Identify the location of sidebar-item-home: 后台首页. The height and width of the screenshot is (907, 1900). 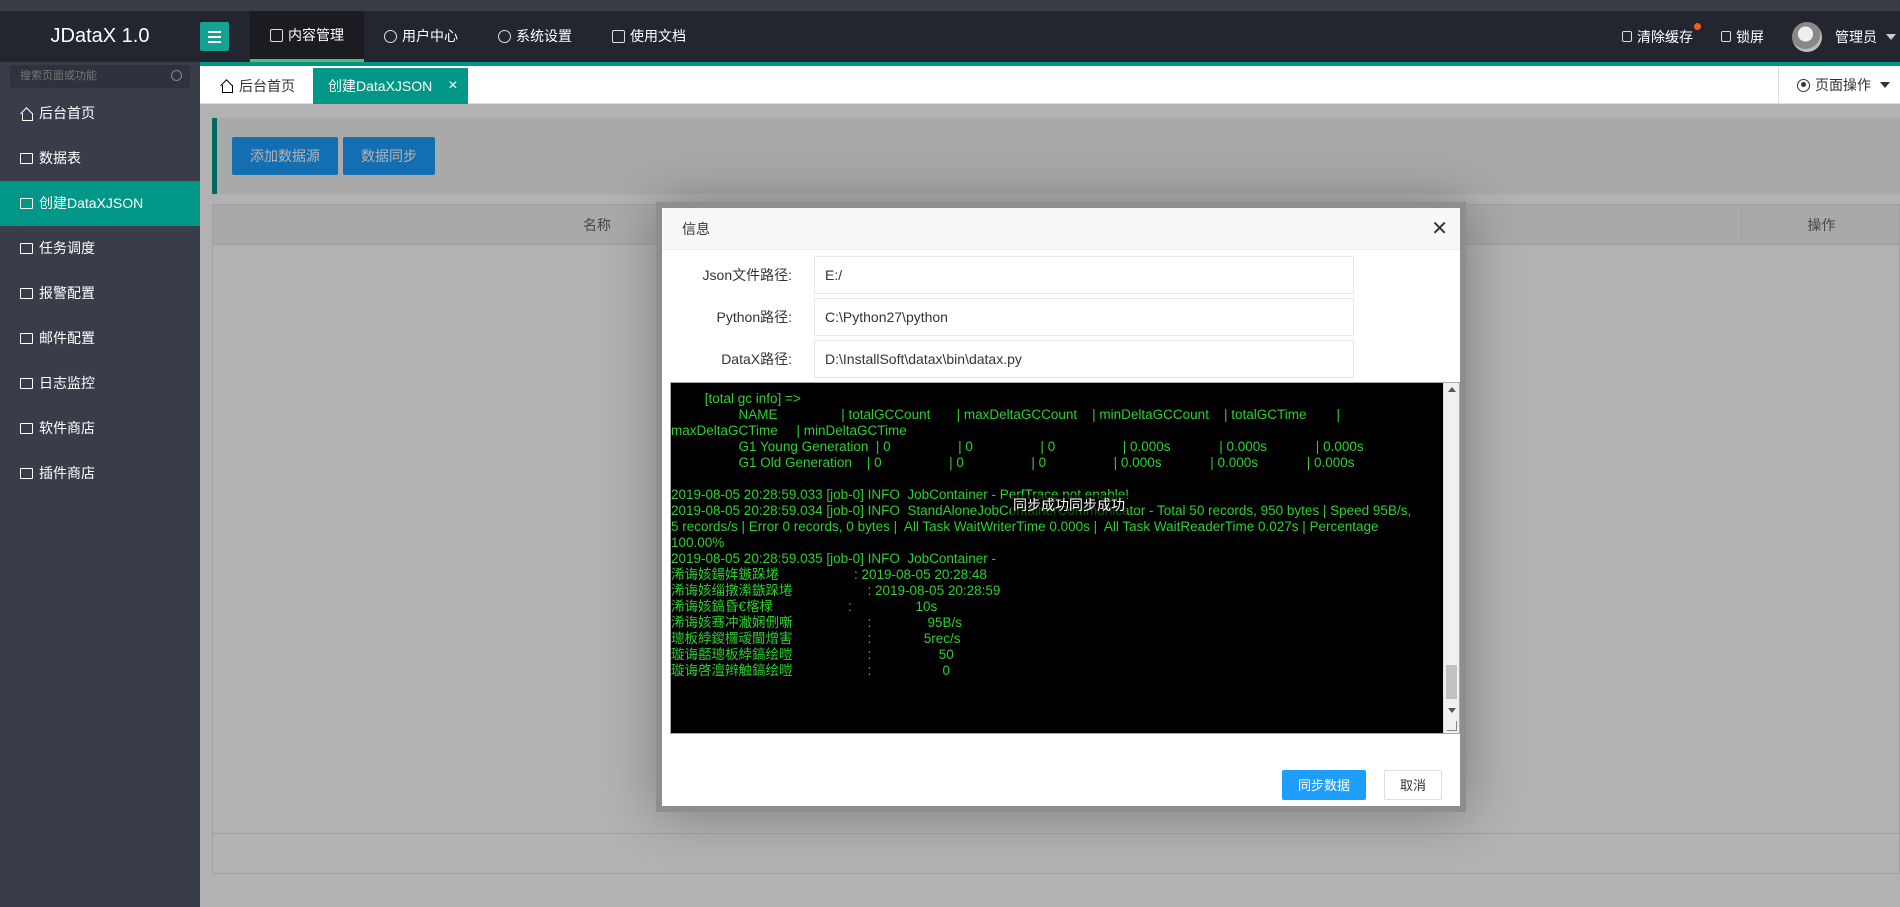
(100, 113).